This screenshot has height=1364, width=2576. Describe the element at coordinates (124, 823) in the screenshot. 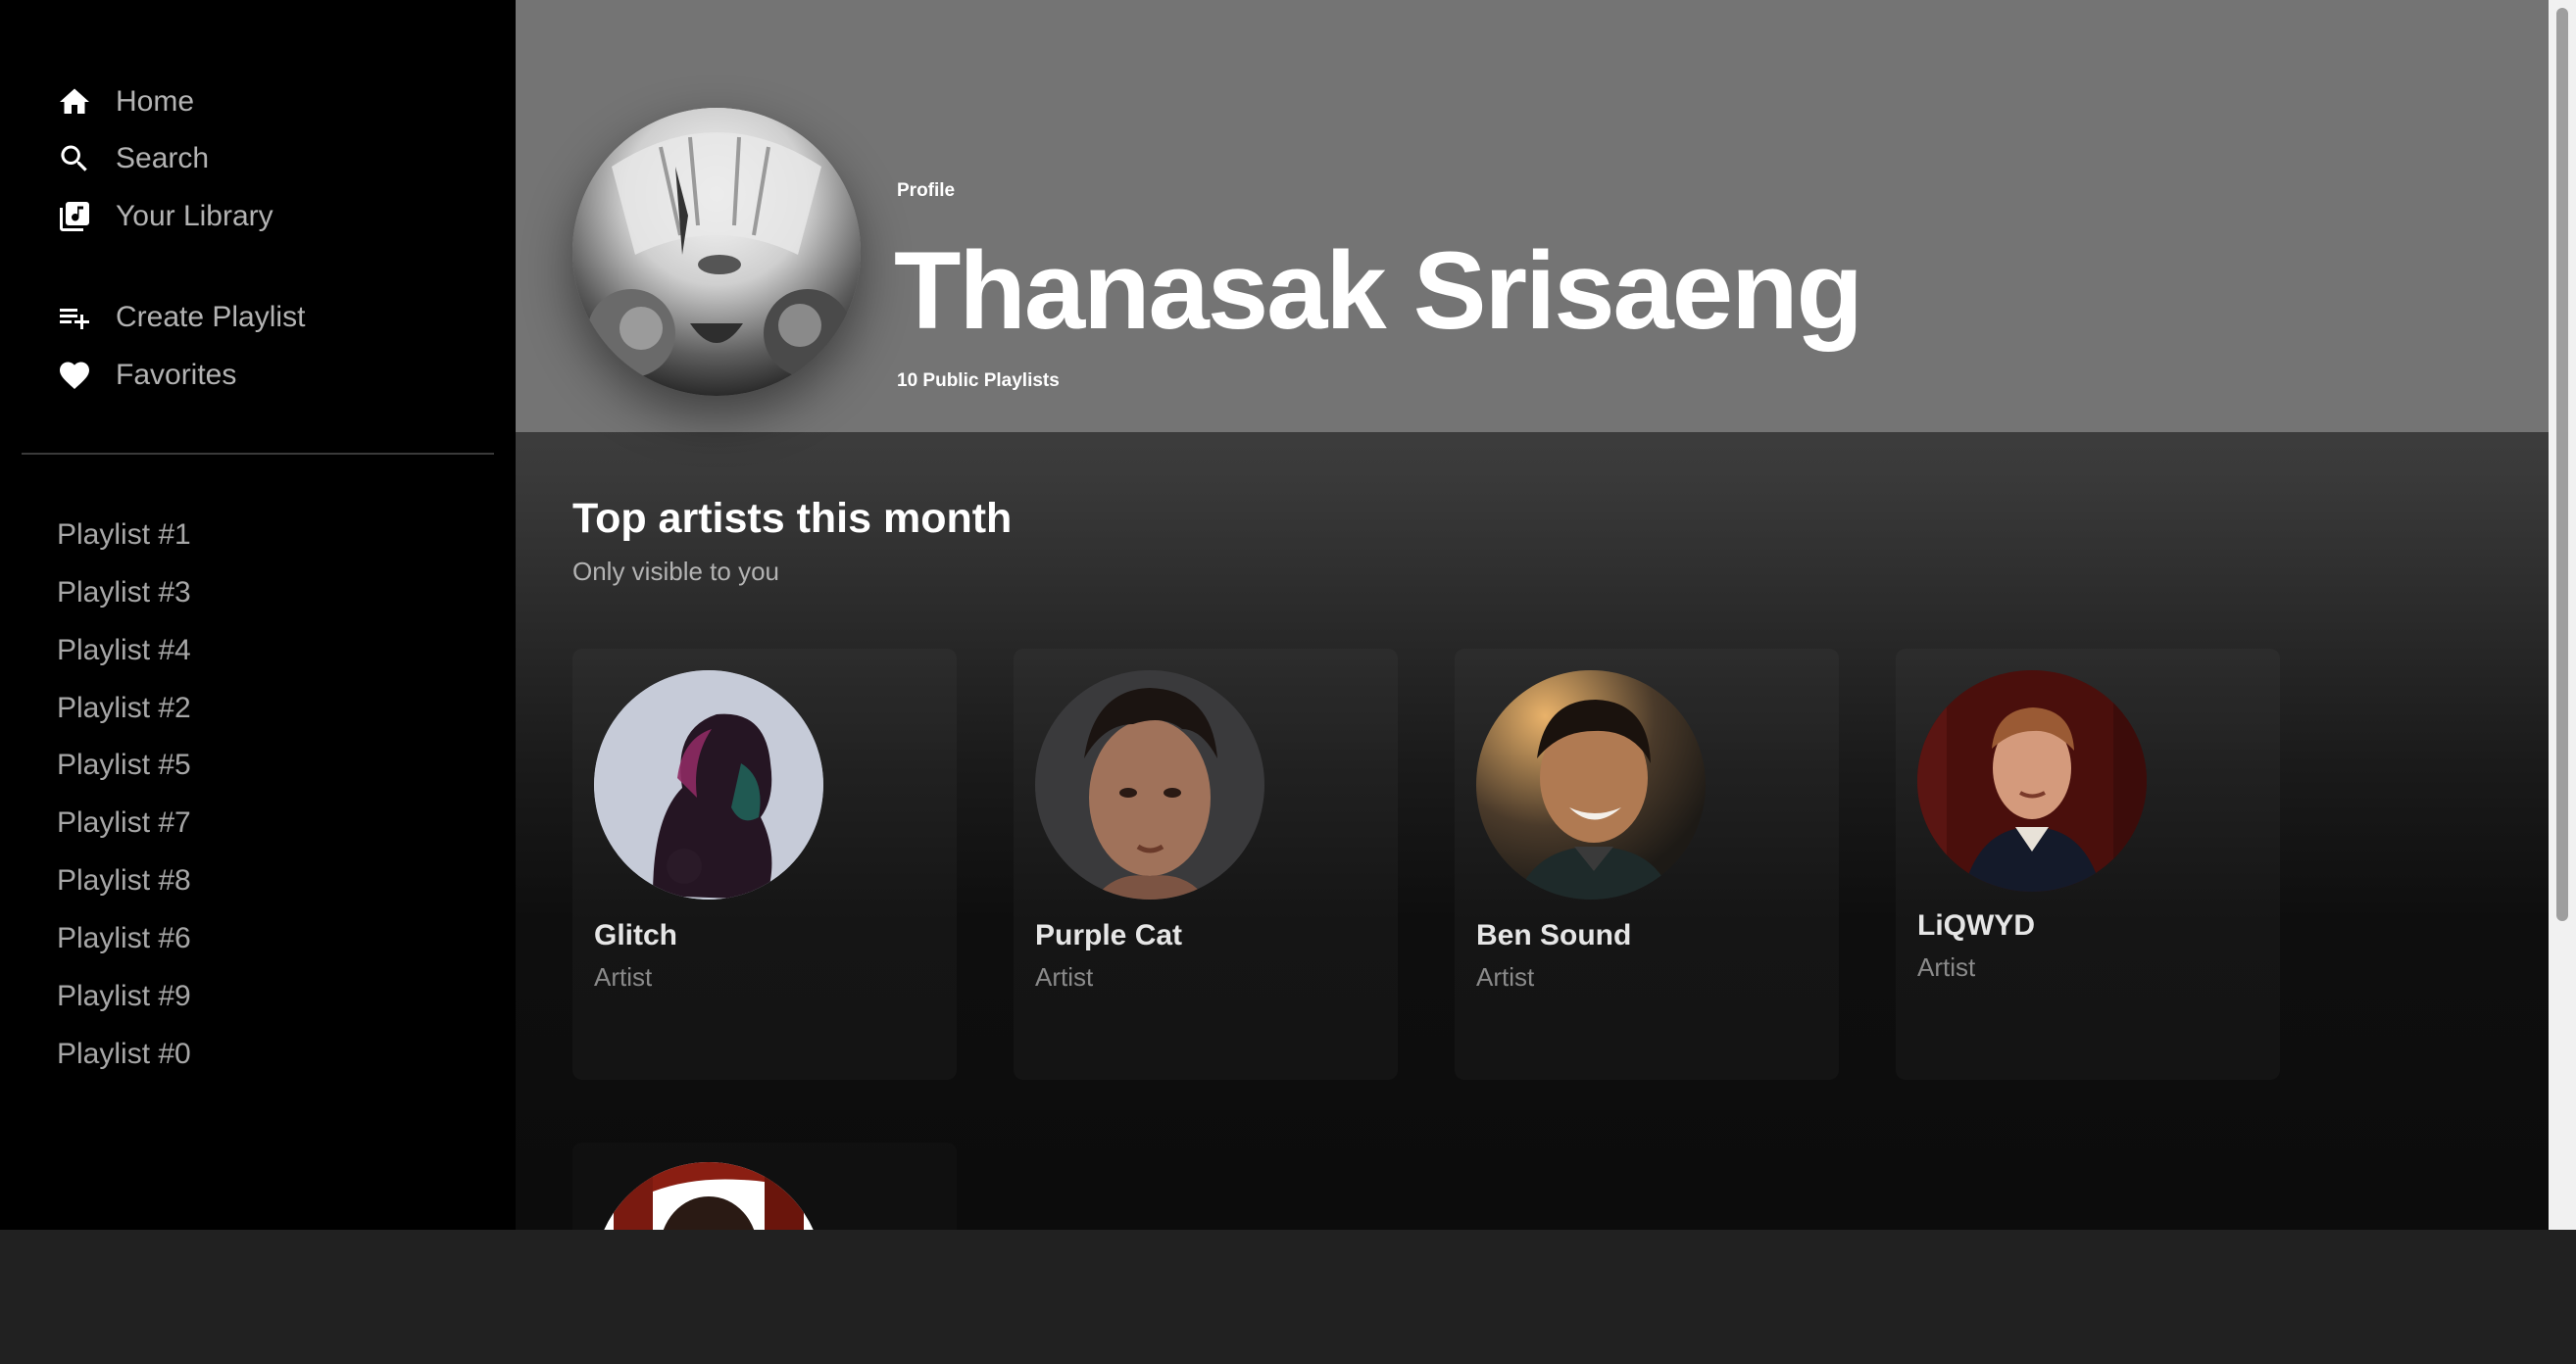

I see `sidebar-playlist-item: Playlist #7` at that location.